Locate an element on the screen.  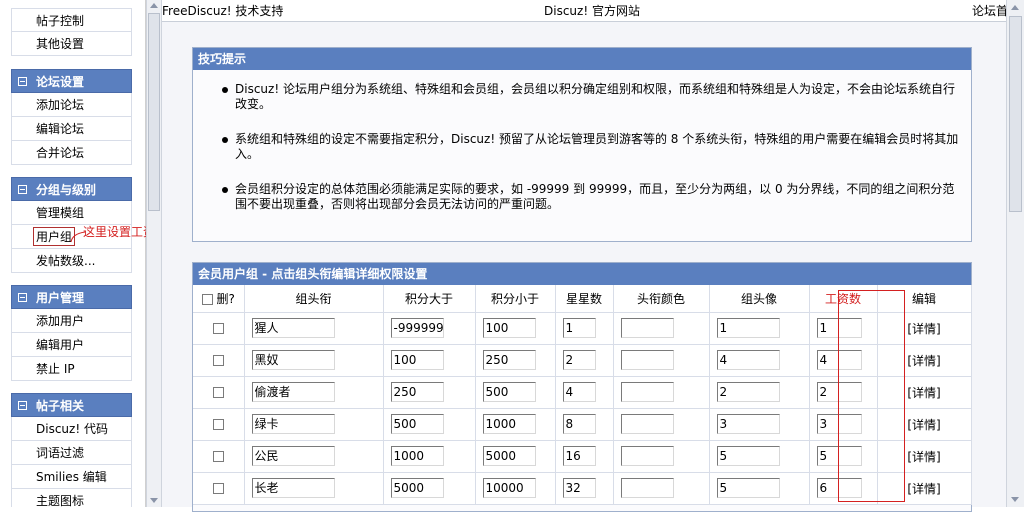
sidebar-group-header: 帖子相关 is located at coordinates (71, 405).